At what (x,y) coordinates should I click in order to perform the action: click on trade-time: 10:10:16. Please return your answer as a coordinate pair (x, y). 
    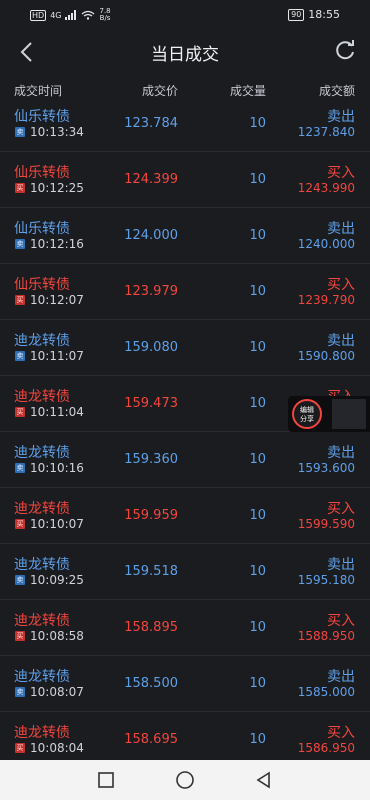
    Looking at the image, I should click on (57, 468).